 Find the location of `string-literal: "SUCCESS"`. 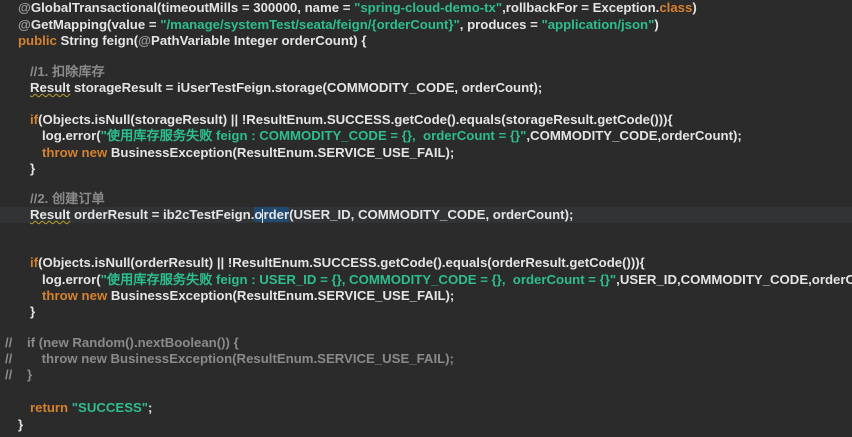

string-literal: "SUCCESS" is located at coordinates (110, 407).